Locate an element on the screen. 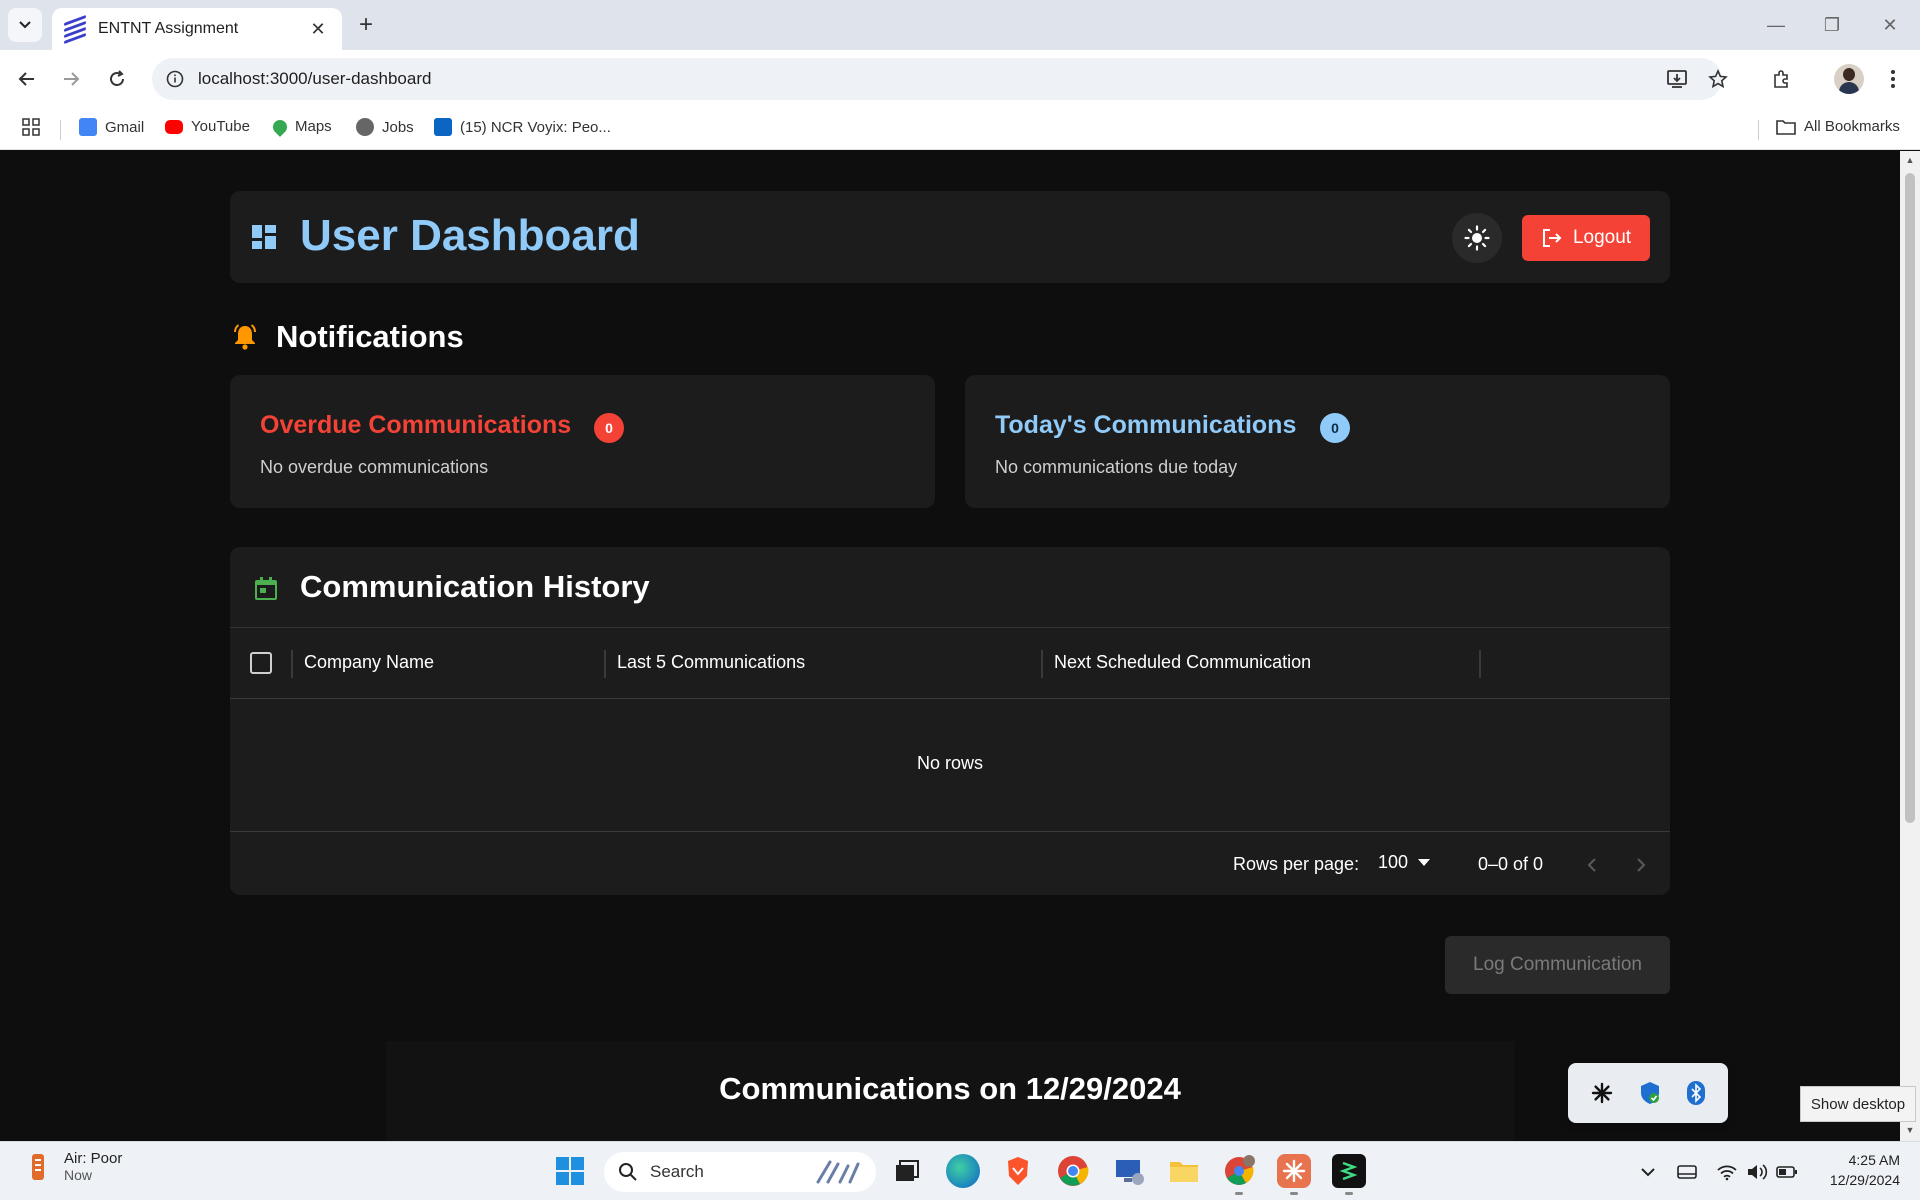 The width and height of the screenshot is (1920, 1200). bookmark-maps: Maps is located at coordinates (301, 126).